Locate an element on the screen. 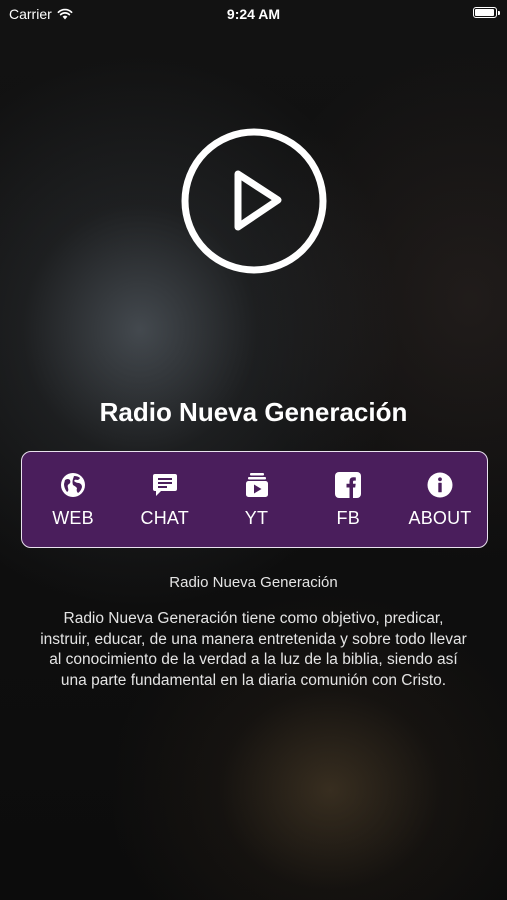 The width and height of the screenshot is (507, 900). play-circle-icon is located at coordinates (254, 201).